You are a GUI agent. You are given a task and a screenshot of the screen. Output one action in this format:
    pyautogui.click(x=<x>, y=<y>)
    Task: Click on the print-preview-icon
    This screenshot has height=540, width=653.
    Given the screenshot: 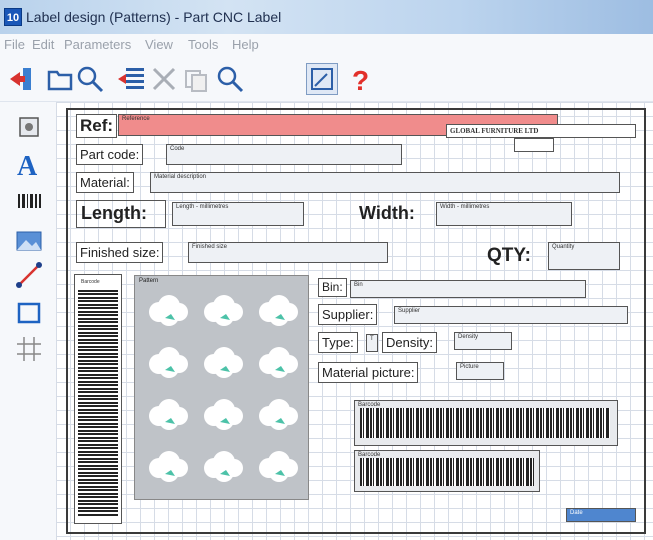 What is the action you would take?
    pyautogui.click(x=90, y=79)
    